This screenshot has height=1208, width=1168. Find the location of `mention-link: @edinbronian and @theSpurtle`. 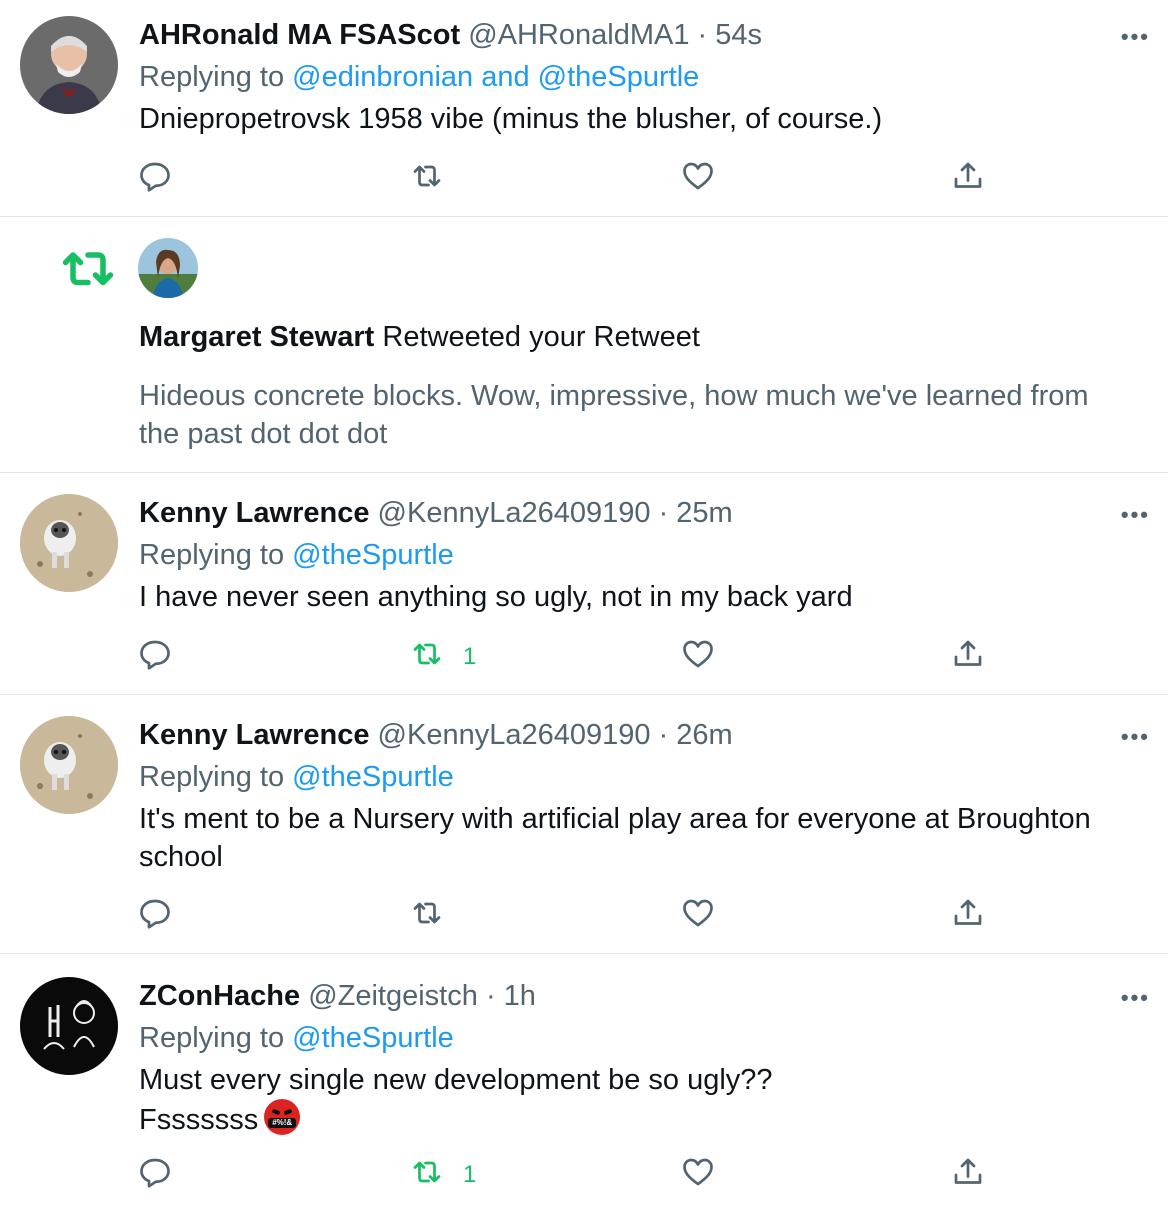

mention-link: @edinbronian and @theSpurtle is located at coordinates (495, 77).